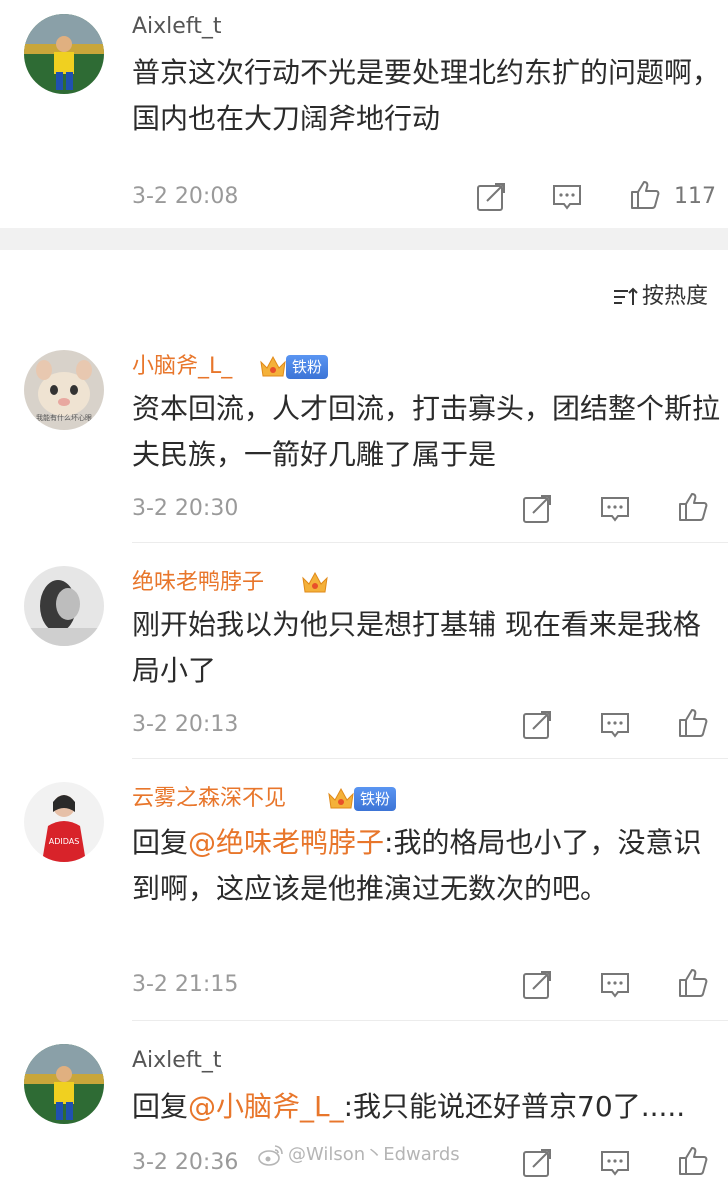 This screenshot has height=1200, width=728. Describe the element at coordinates (185, 196) in the screenshot. I see `timestamp: 3-2 20:08` at that location.